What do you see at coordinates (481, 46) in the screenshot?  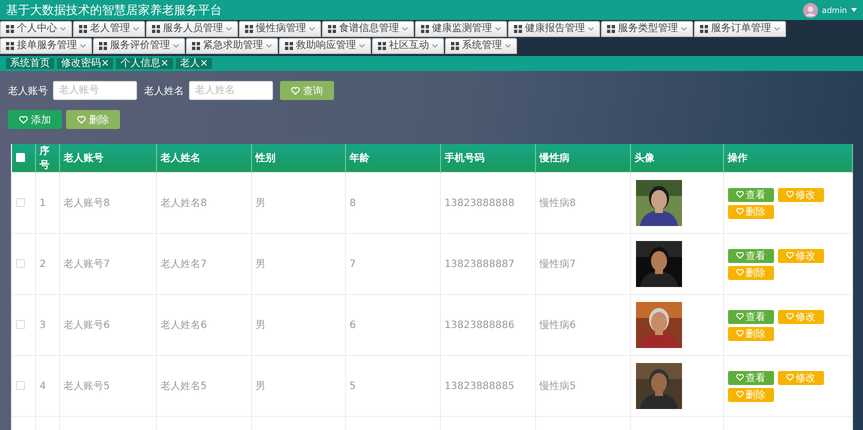 I see `menu-item: 系统管理` at bounding box center [481, 46].